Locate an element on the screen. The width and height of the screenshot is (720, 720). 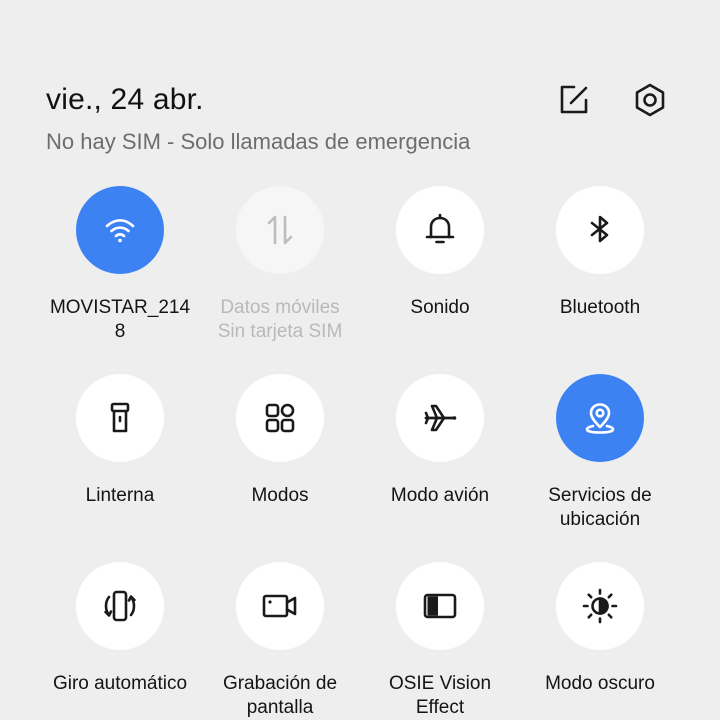
tile-label: Grabación de pantalla is located at coordinates (280, 695).